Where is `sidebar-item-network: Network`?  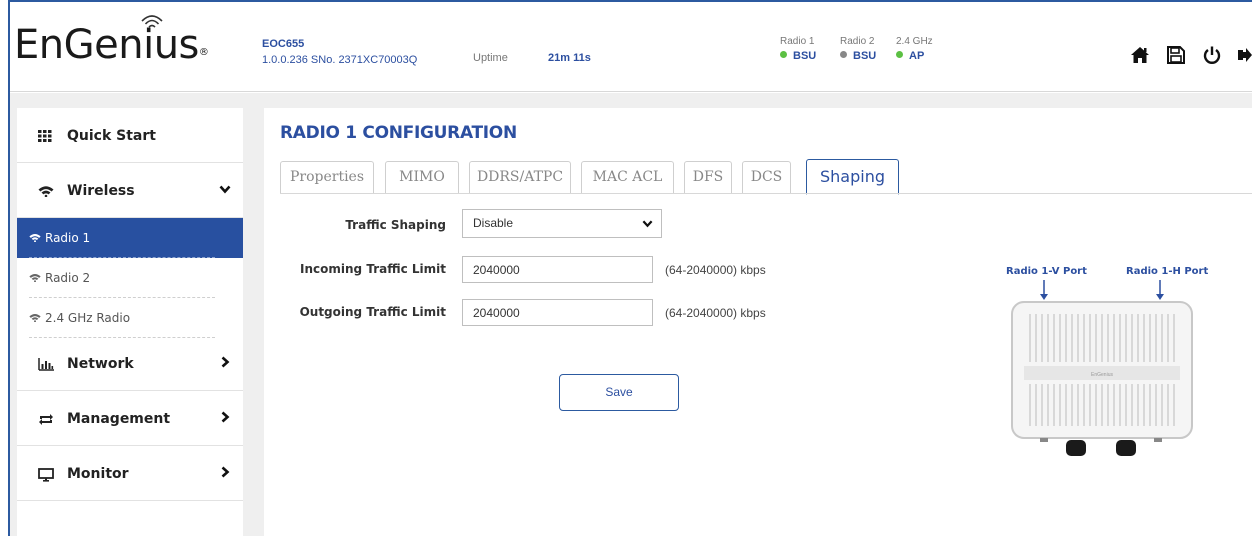
sidebar-item-network: Network is located at coordinates (130, 363).